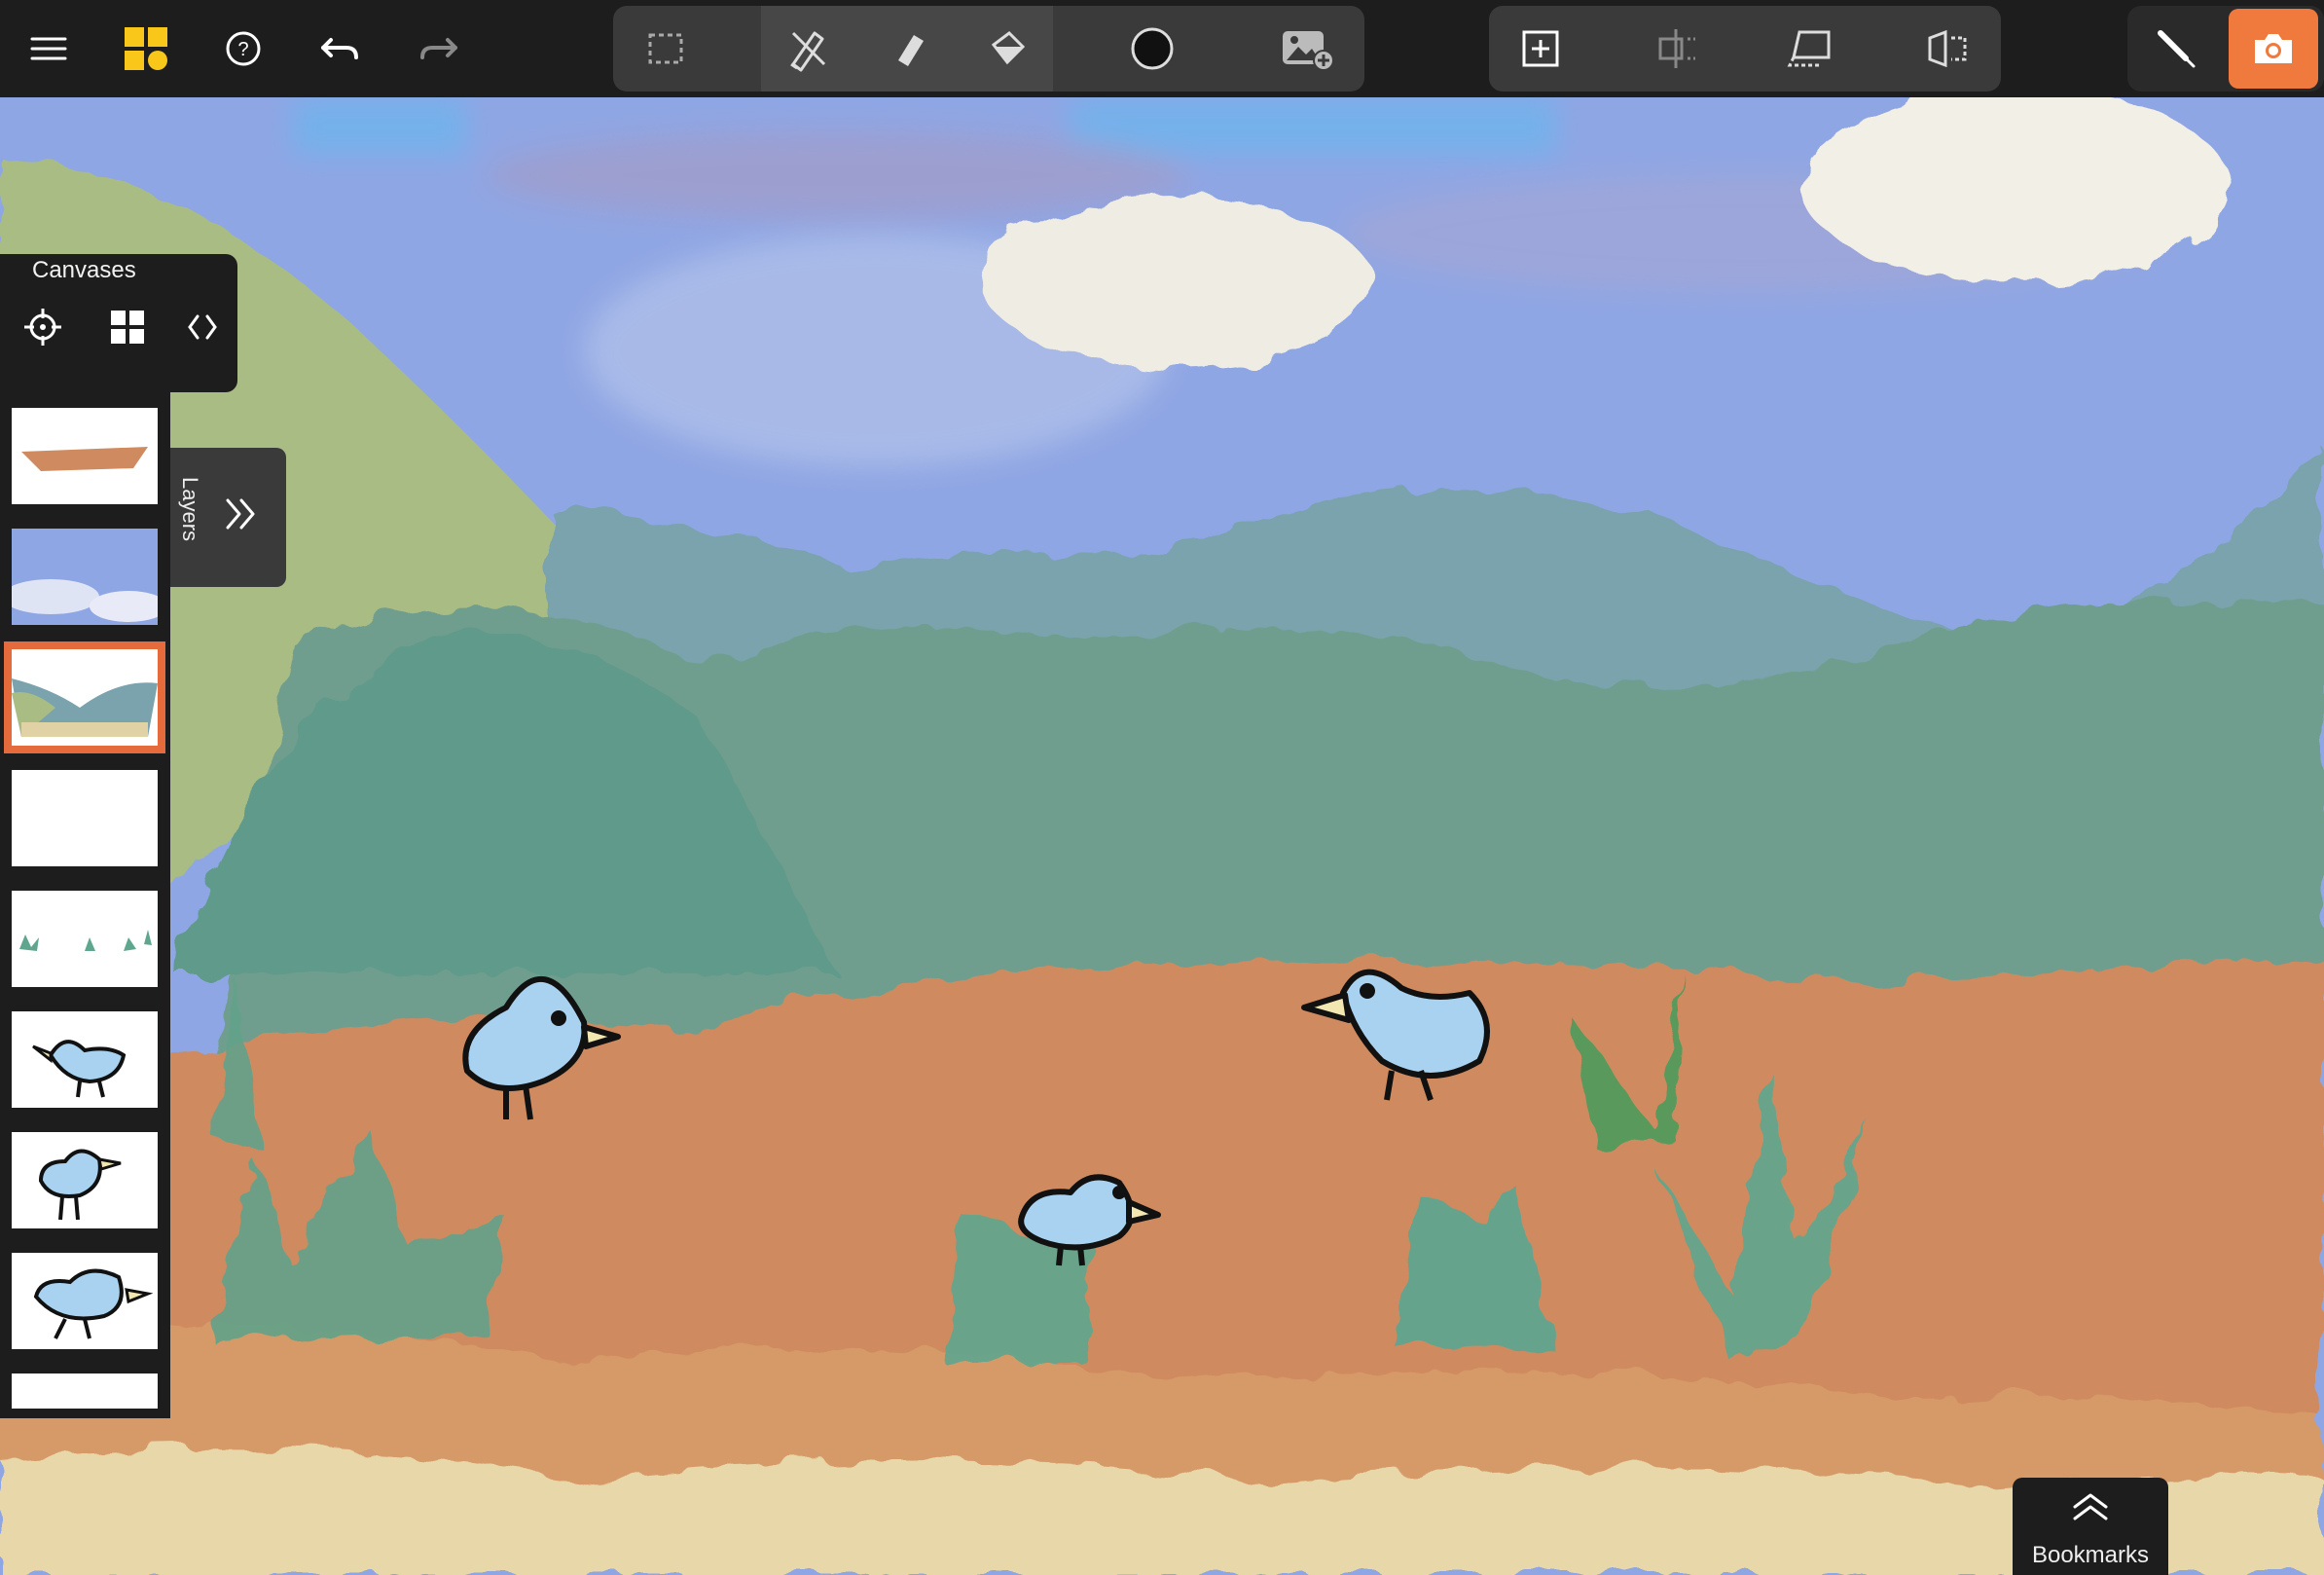 This screenshot has height=1575, width=2324. What do you see at coordinates (85, 577) in the screenshot?
I see `thumbnail-sky` at bounding box center [85, 577].